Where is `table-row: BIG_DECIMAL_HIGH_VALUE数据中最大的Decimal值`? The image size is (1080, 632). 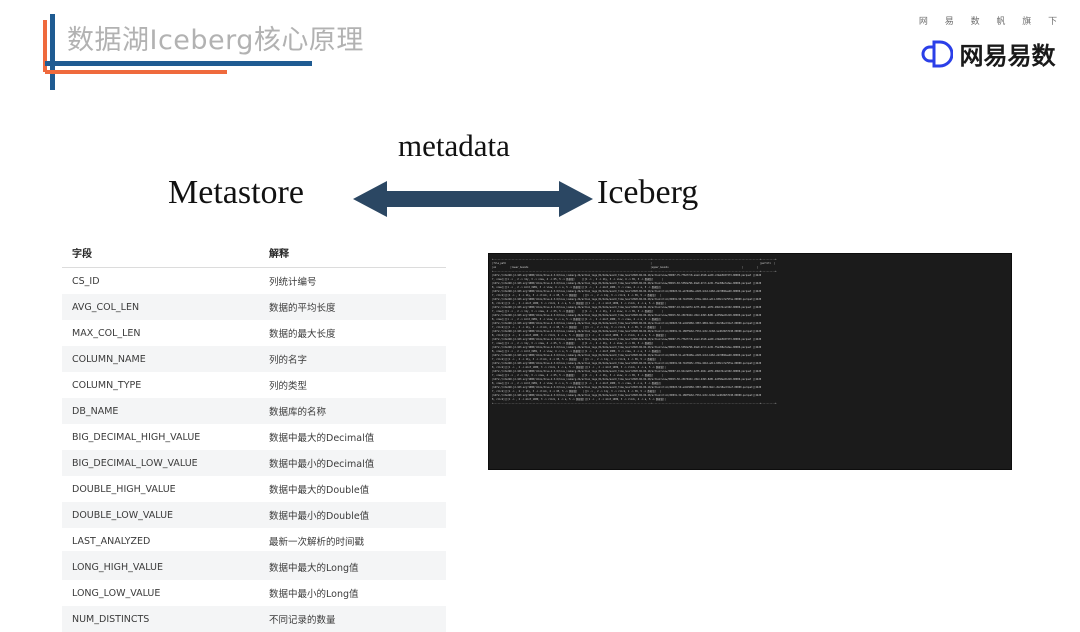 table-row: BIG_DECIMAL_HIGH_VALUE数据中最大的Decimal值 is located at coordinates (254, 437).